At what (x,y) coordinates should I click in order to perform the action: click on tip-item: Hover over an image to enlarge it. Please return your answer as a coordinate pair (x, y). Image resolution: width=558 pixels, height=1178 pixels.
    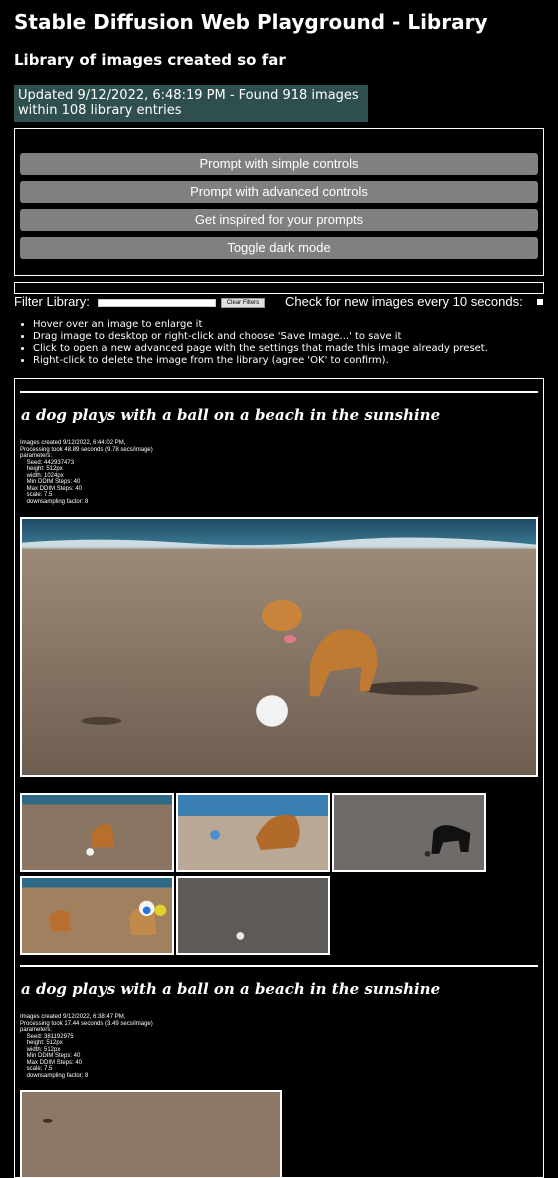
    Looking at the image, I should click on (260, 325).